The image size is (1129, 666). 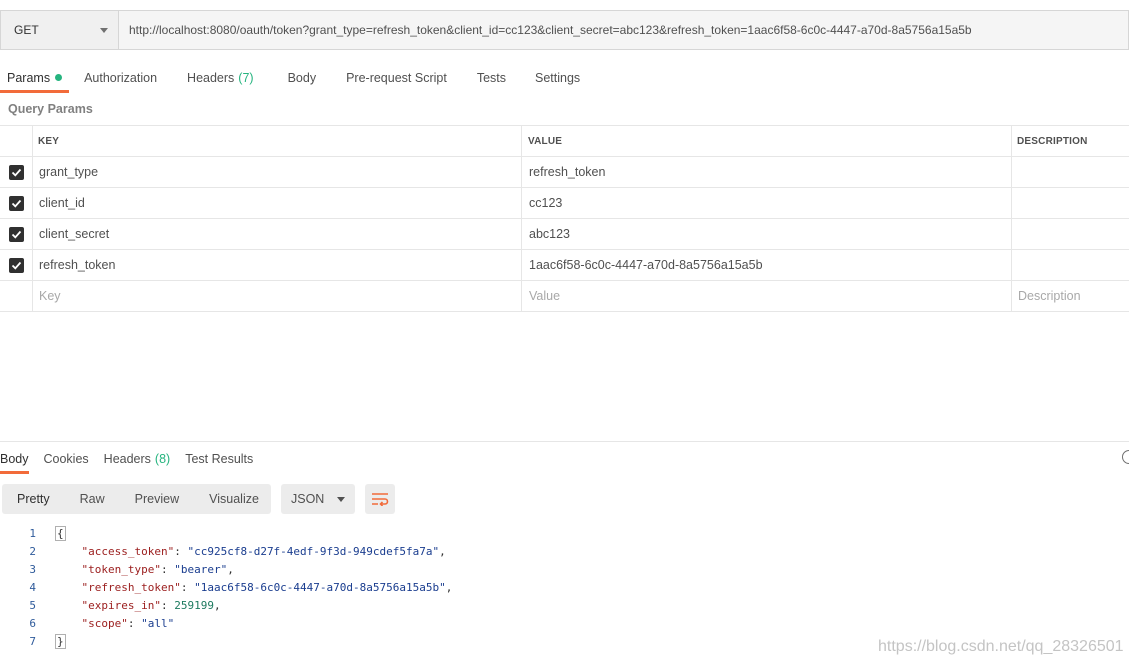 I want to click on json-key: "expires_in", so click(x=121, y=605).